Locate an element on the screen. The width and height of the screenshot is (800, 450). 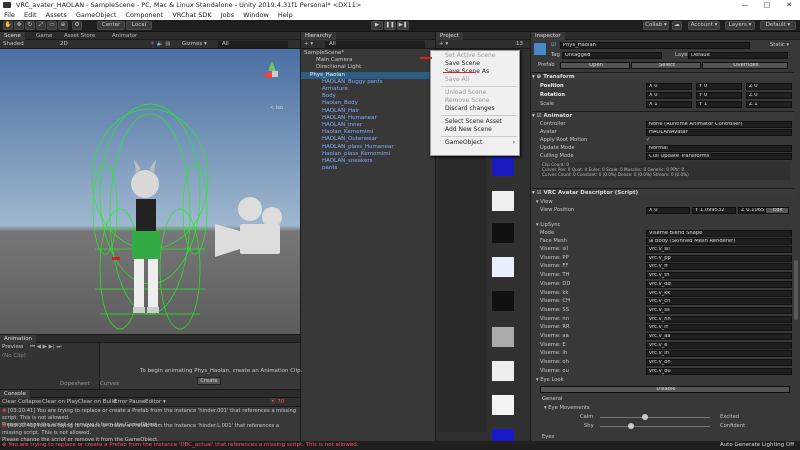
transform-x-field: X 0 is located at coordinates (669, 86).